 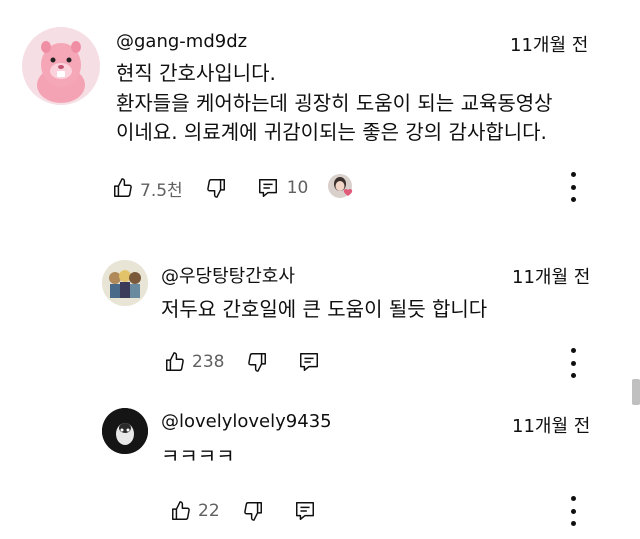 I want to click on like-count: 7.5천, so click(x=161, y=190).